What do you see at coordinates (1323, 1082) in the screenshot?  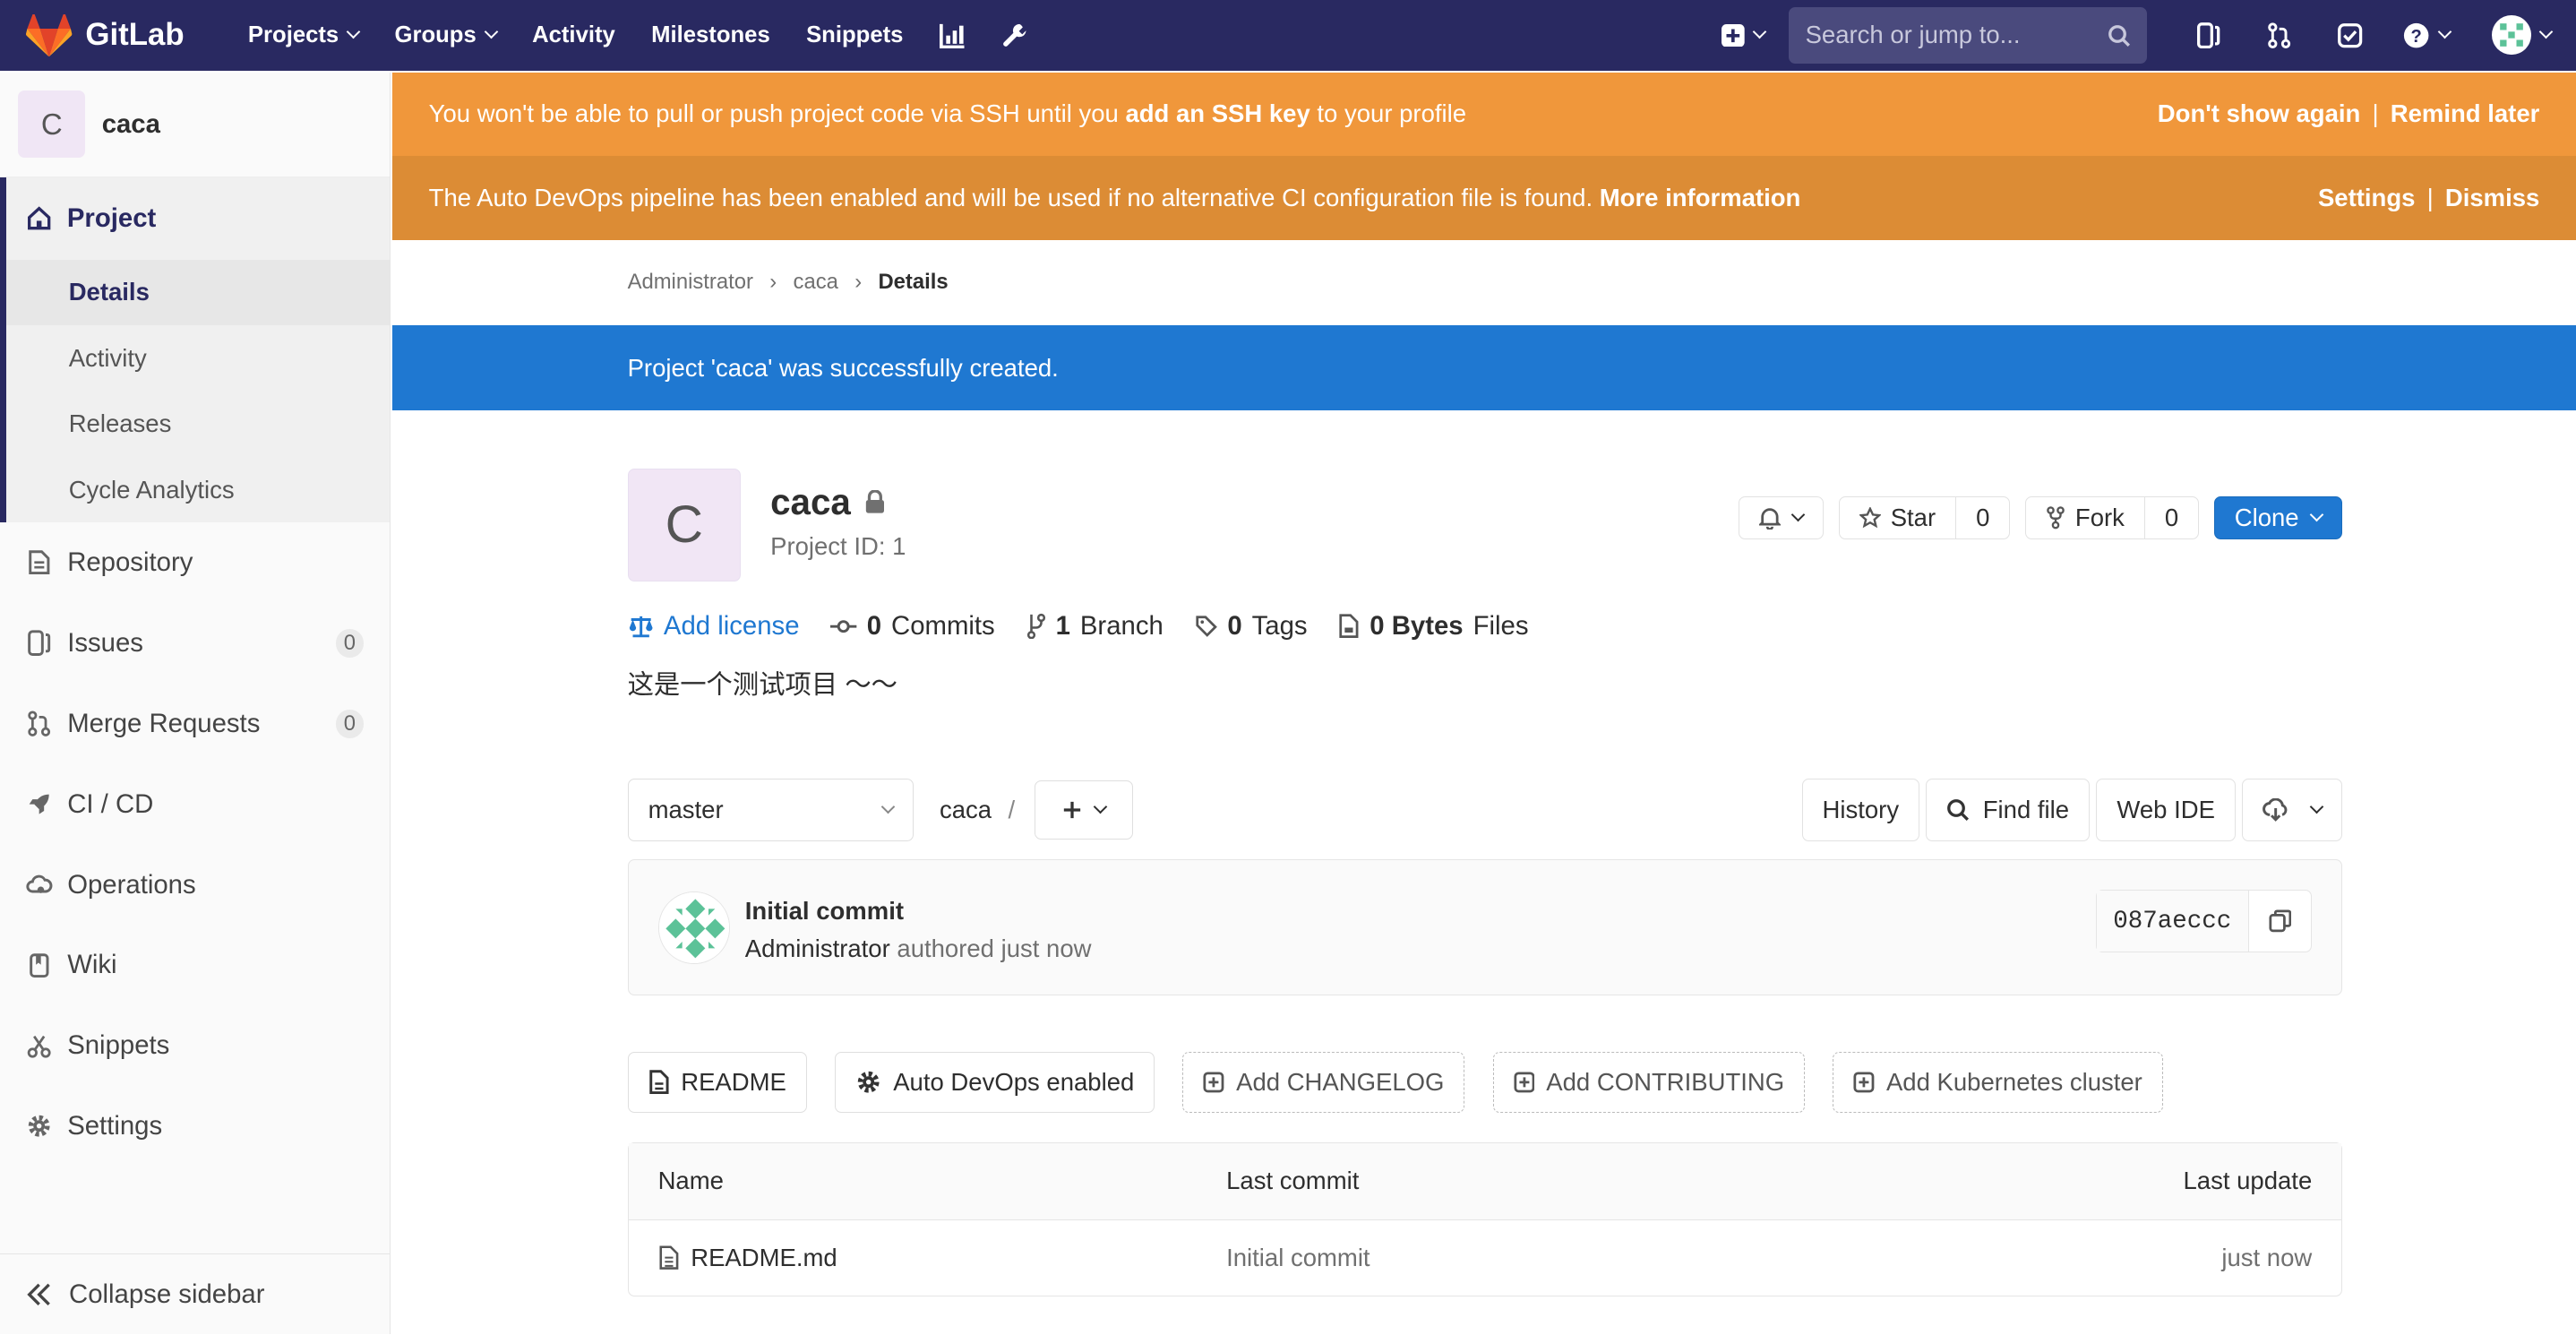 I see `add-changelog-button: Add CHANGELOG` at bounding box center [1323, 1082].